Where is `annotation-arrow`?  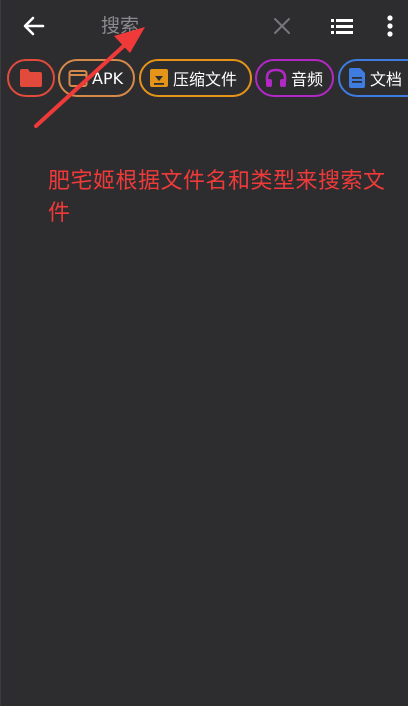 annotation-arrow is located at coordinates (89, 77).